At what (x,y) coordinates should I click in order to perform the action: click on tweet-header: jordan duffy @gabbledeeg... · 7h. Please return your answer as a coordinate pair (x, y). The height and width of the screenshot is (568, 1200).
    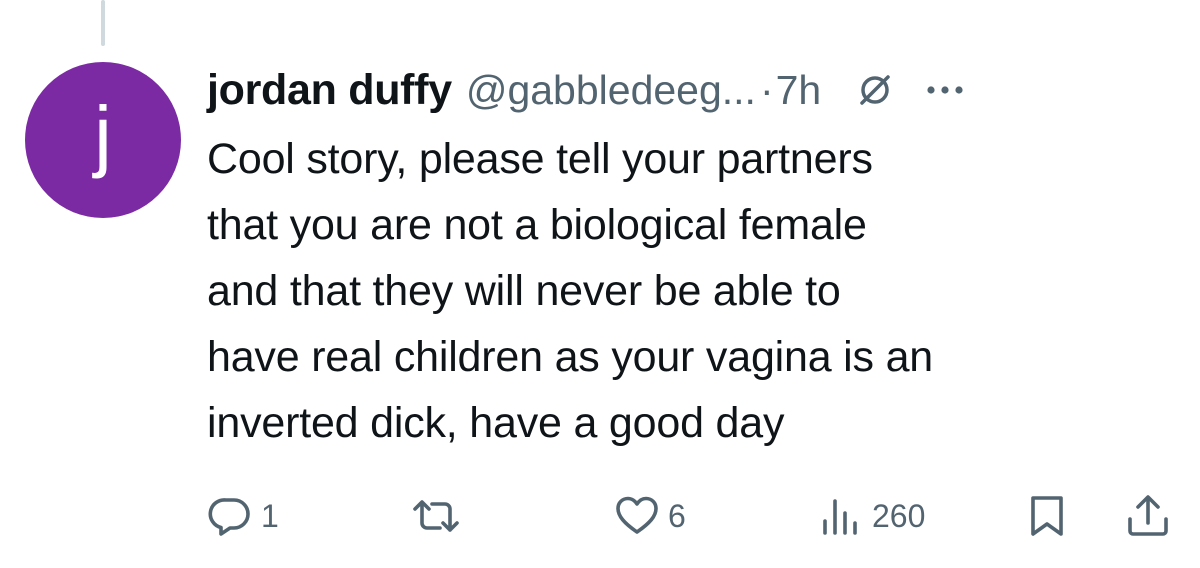
    Looking at the image, I should click on (697, 90).